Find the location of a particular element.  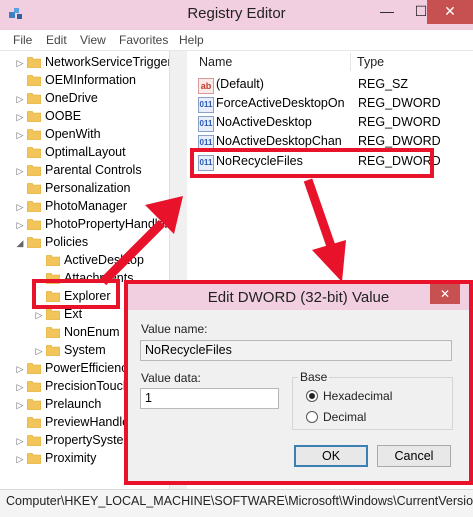

tree-item: ▷ OpenWith is located at coordinates (93, 135).